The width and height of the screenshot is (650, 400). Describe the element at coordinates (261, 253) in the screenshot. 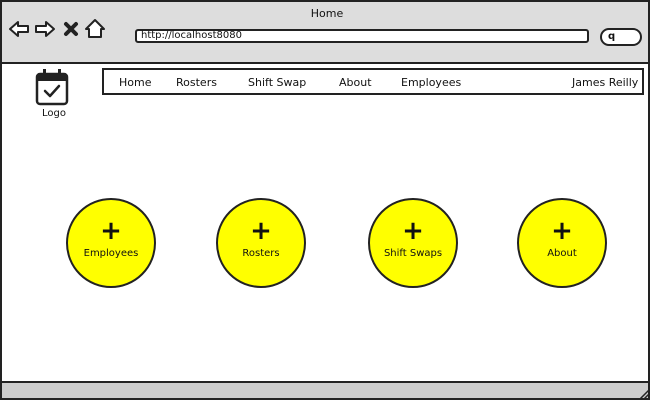

I see `rosters-label: Rosters` at that location.